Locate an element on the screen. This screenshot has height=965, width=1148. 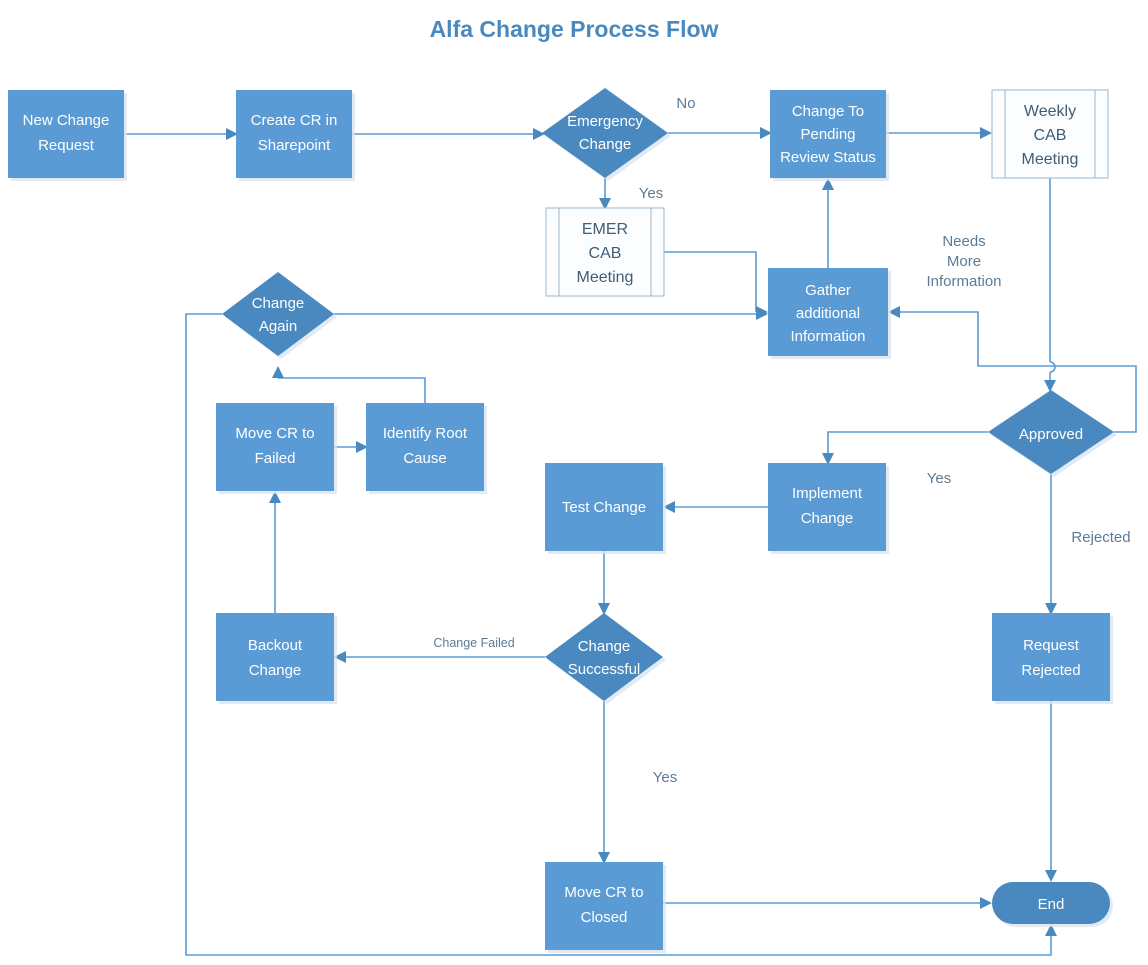
node-label-line1: Create CR in is located at coordinates (294, 120).